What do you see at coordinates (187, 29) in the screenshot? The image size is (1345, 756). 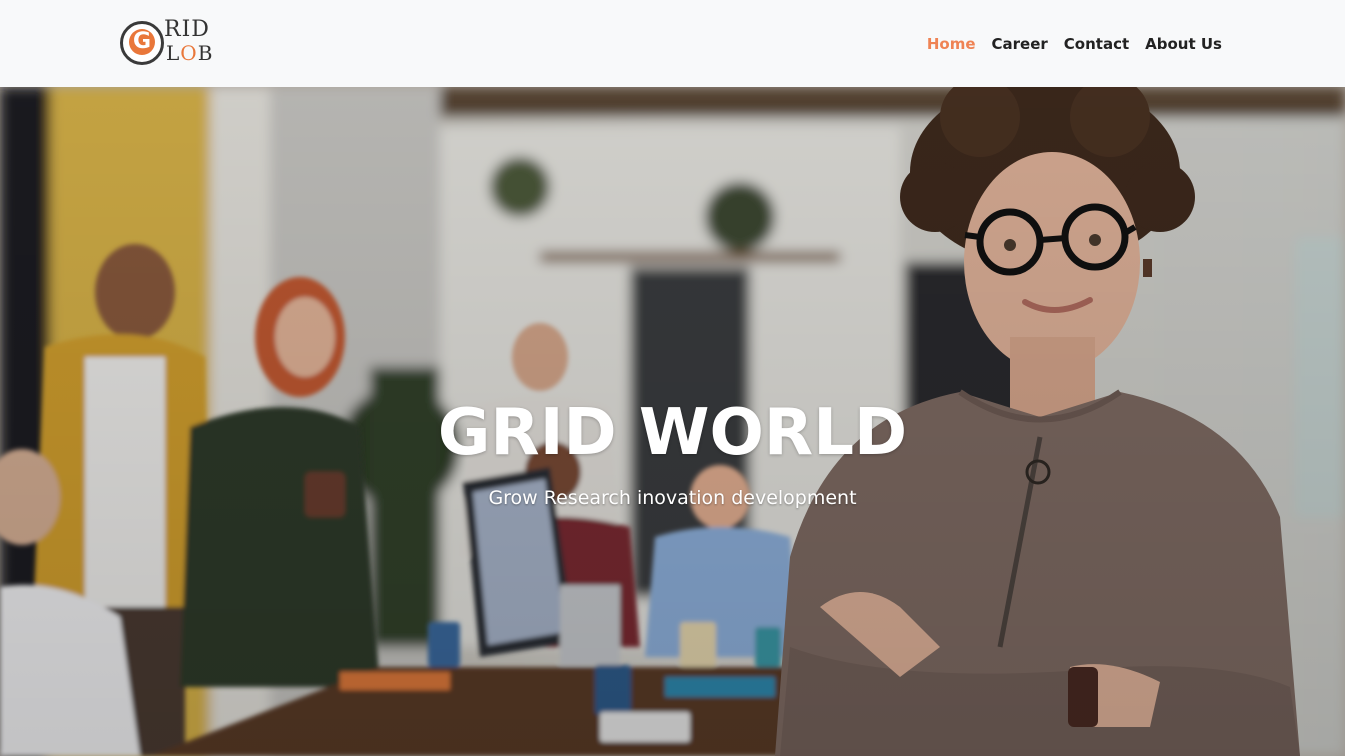 I see `logo-text-top: RID` at bounding box center [187, 29].